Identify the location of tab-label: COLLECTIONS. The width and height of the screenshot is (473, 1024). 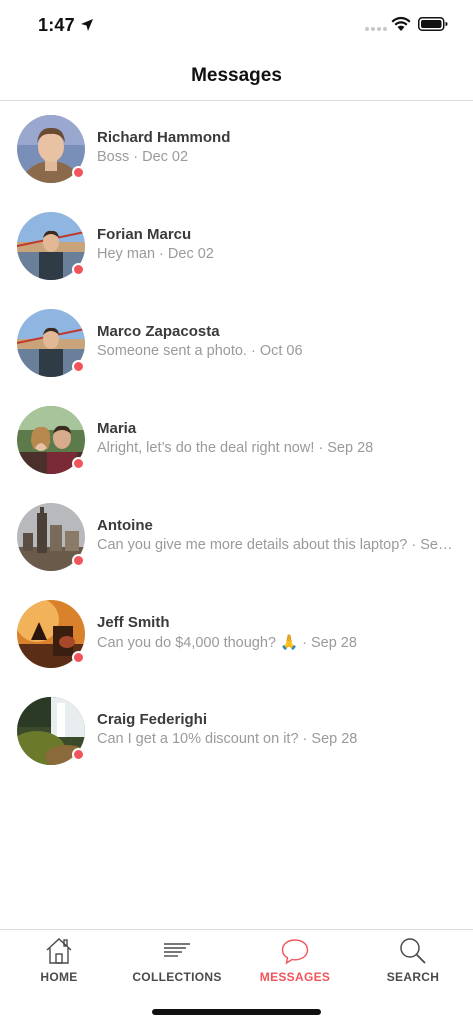
(177, 977).